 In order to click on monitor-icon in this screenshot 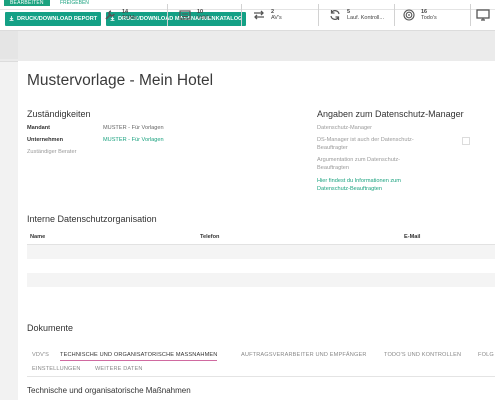, I will do `click(483, 15)`.